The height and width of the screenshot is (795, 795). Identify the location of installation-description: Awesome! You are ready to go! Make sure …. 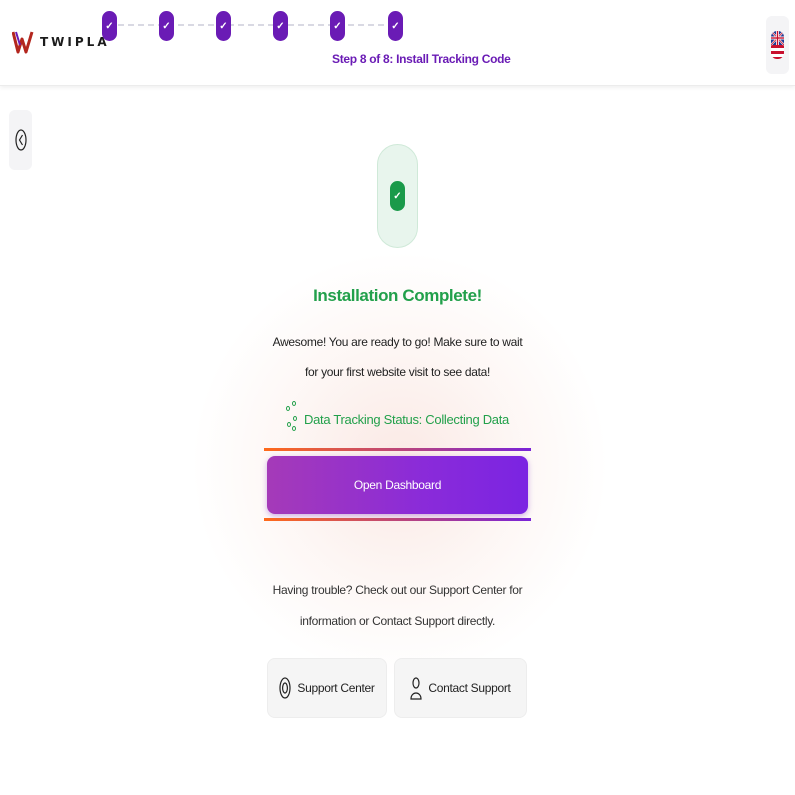
(397, 357).